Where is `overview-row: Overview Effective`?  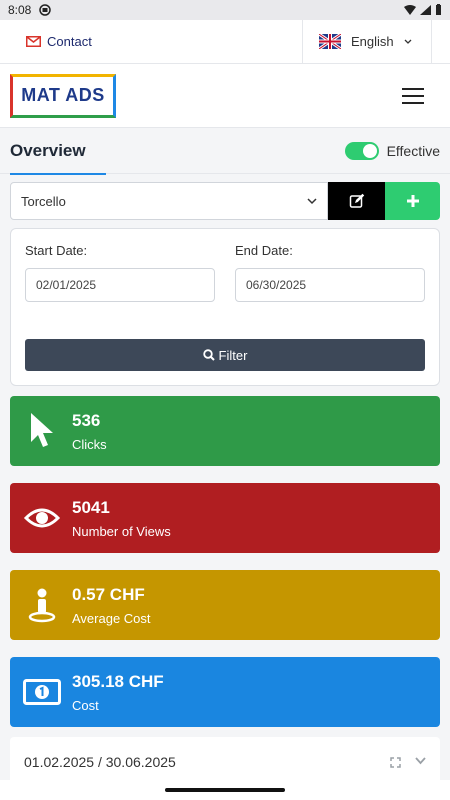
overview-row: Overview Effective is located at coordinates (225, 151).